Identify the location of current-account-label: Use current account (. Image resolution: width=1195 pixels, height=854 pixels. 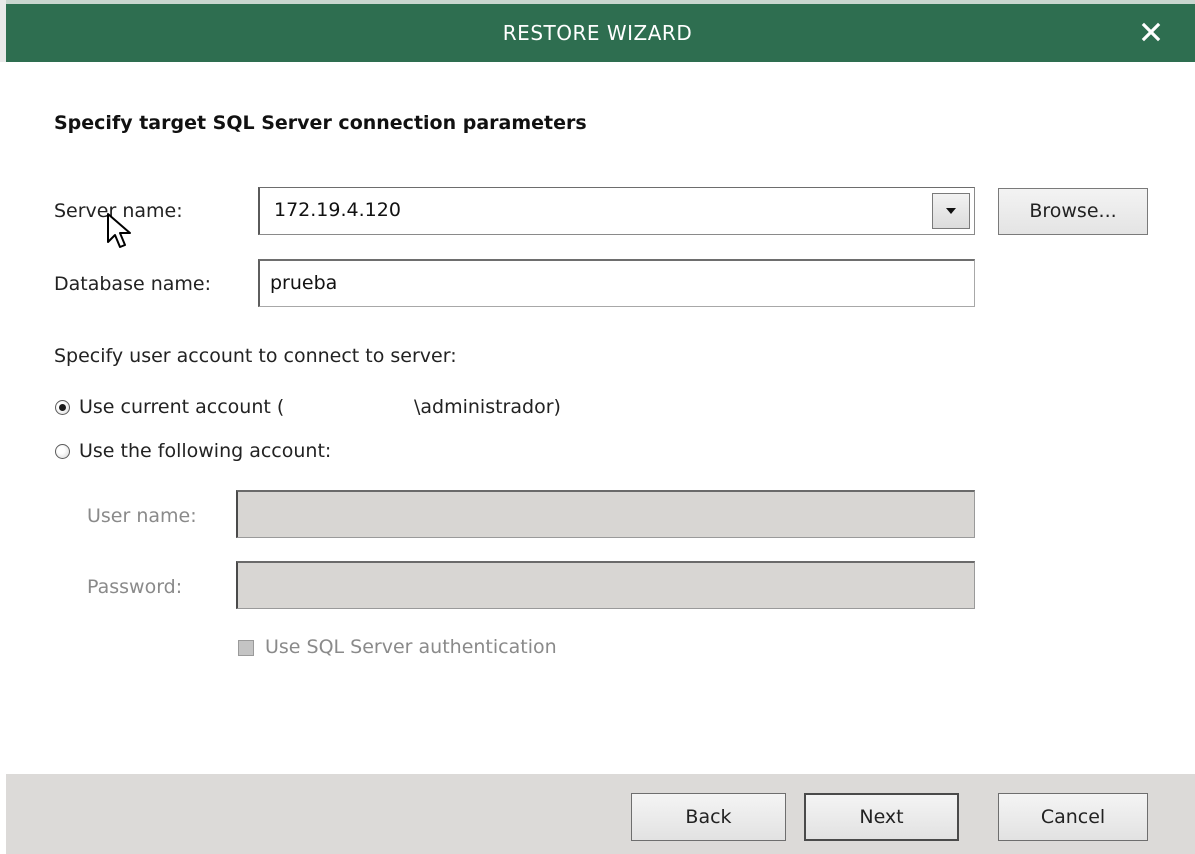
(181, 407).